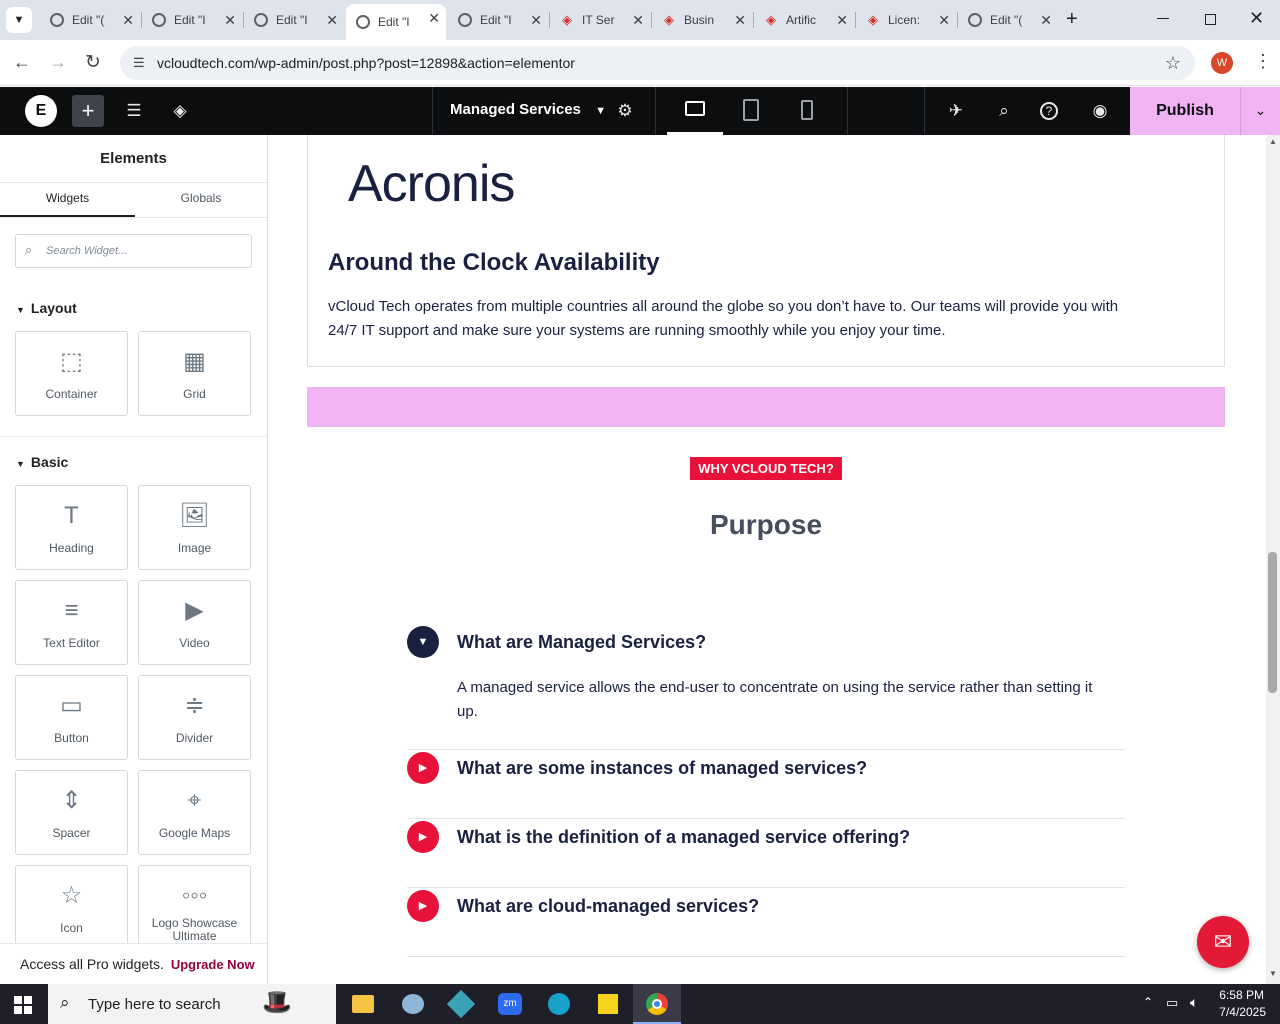 The height and width of the screenshot is (1024, 1280). I want to click on widget-video: ▶ Video, so click(194, 622).